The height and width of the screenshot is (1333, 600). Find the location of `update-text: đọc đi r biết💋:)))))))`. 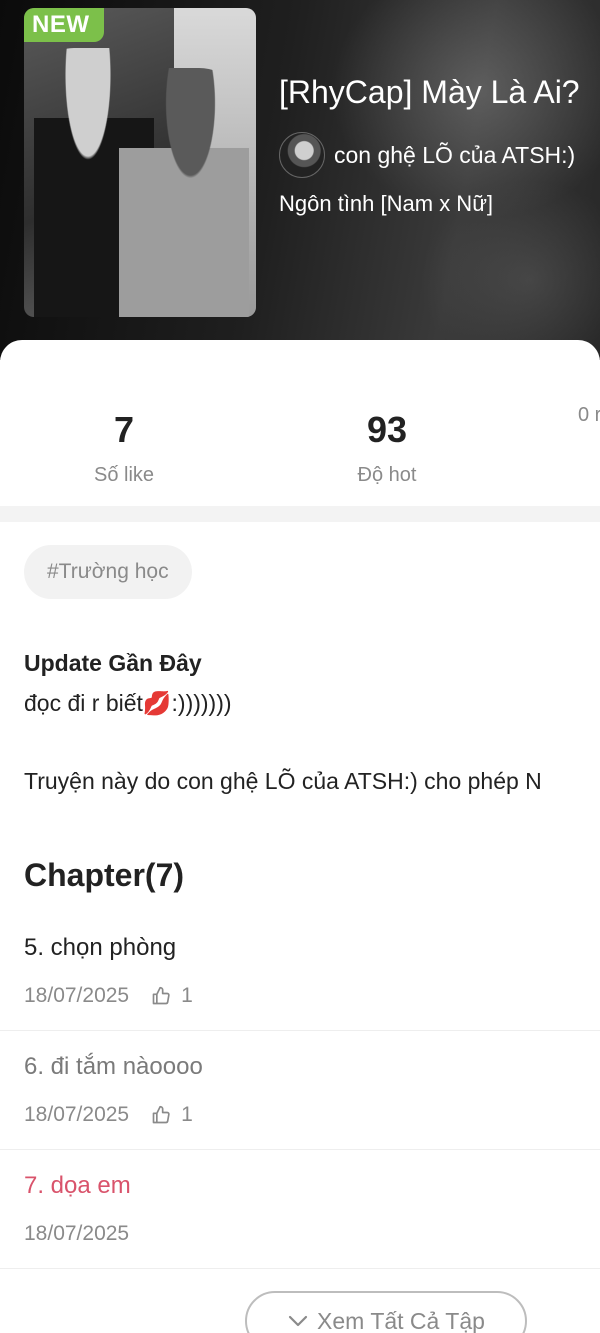

update-text: đọc đi r biết💋:))))))) is located at coordinates (128, 703).